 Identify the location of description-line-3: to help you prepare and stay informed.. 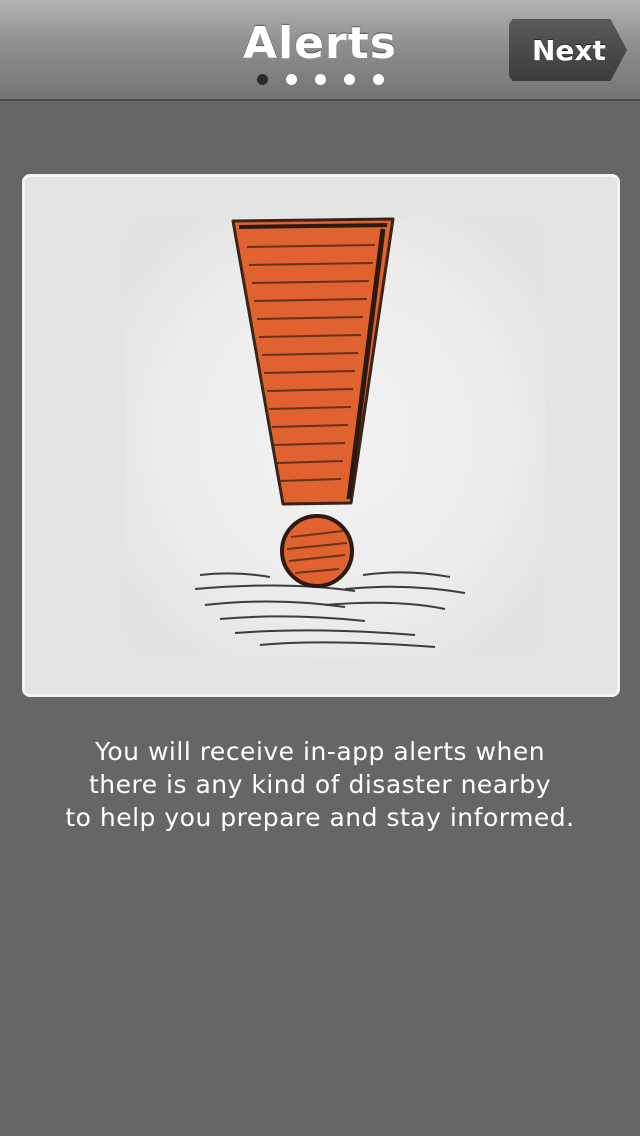
(320, 817).